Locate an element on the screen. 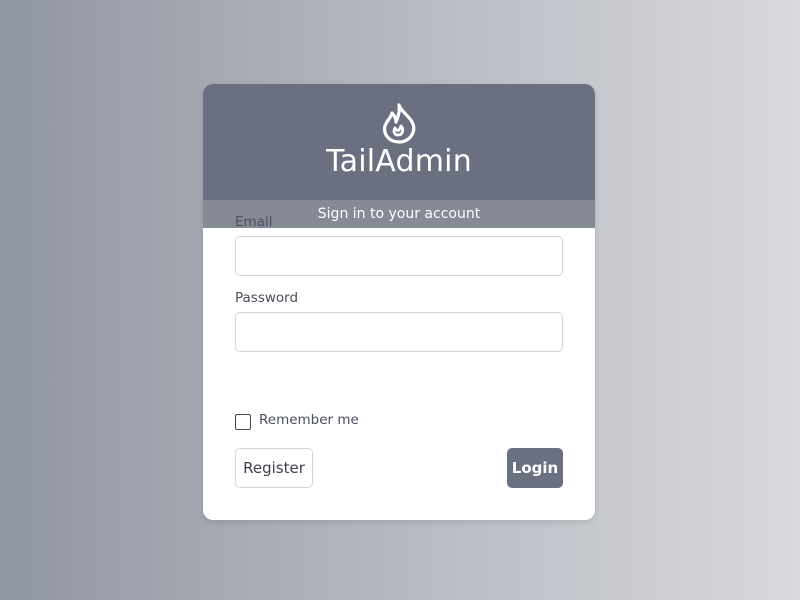  register-button: Register is located at coordinates (274, 468).